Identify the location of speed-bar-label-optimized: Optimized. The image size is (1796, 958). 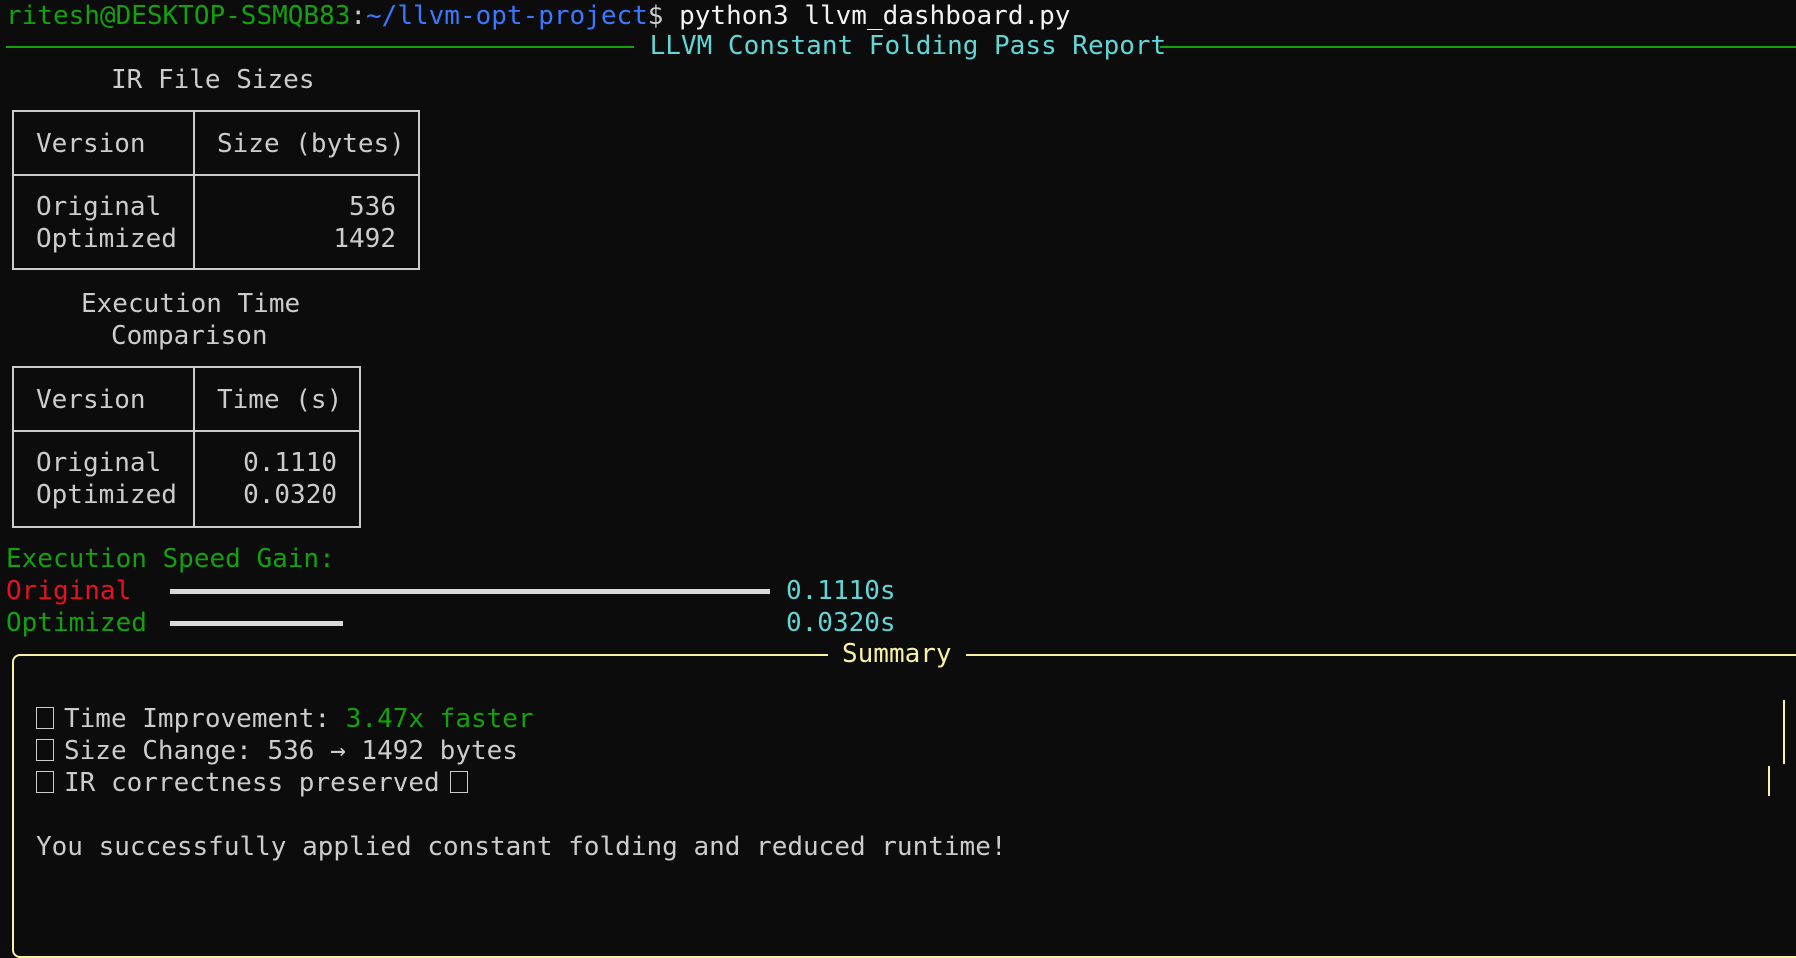
(76, 623).